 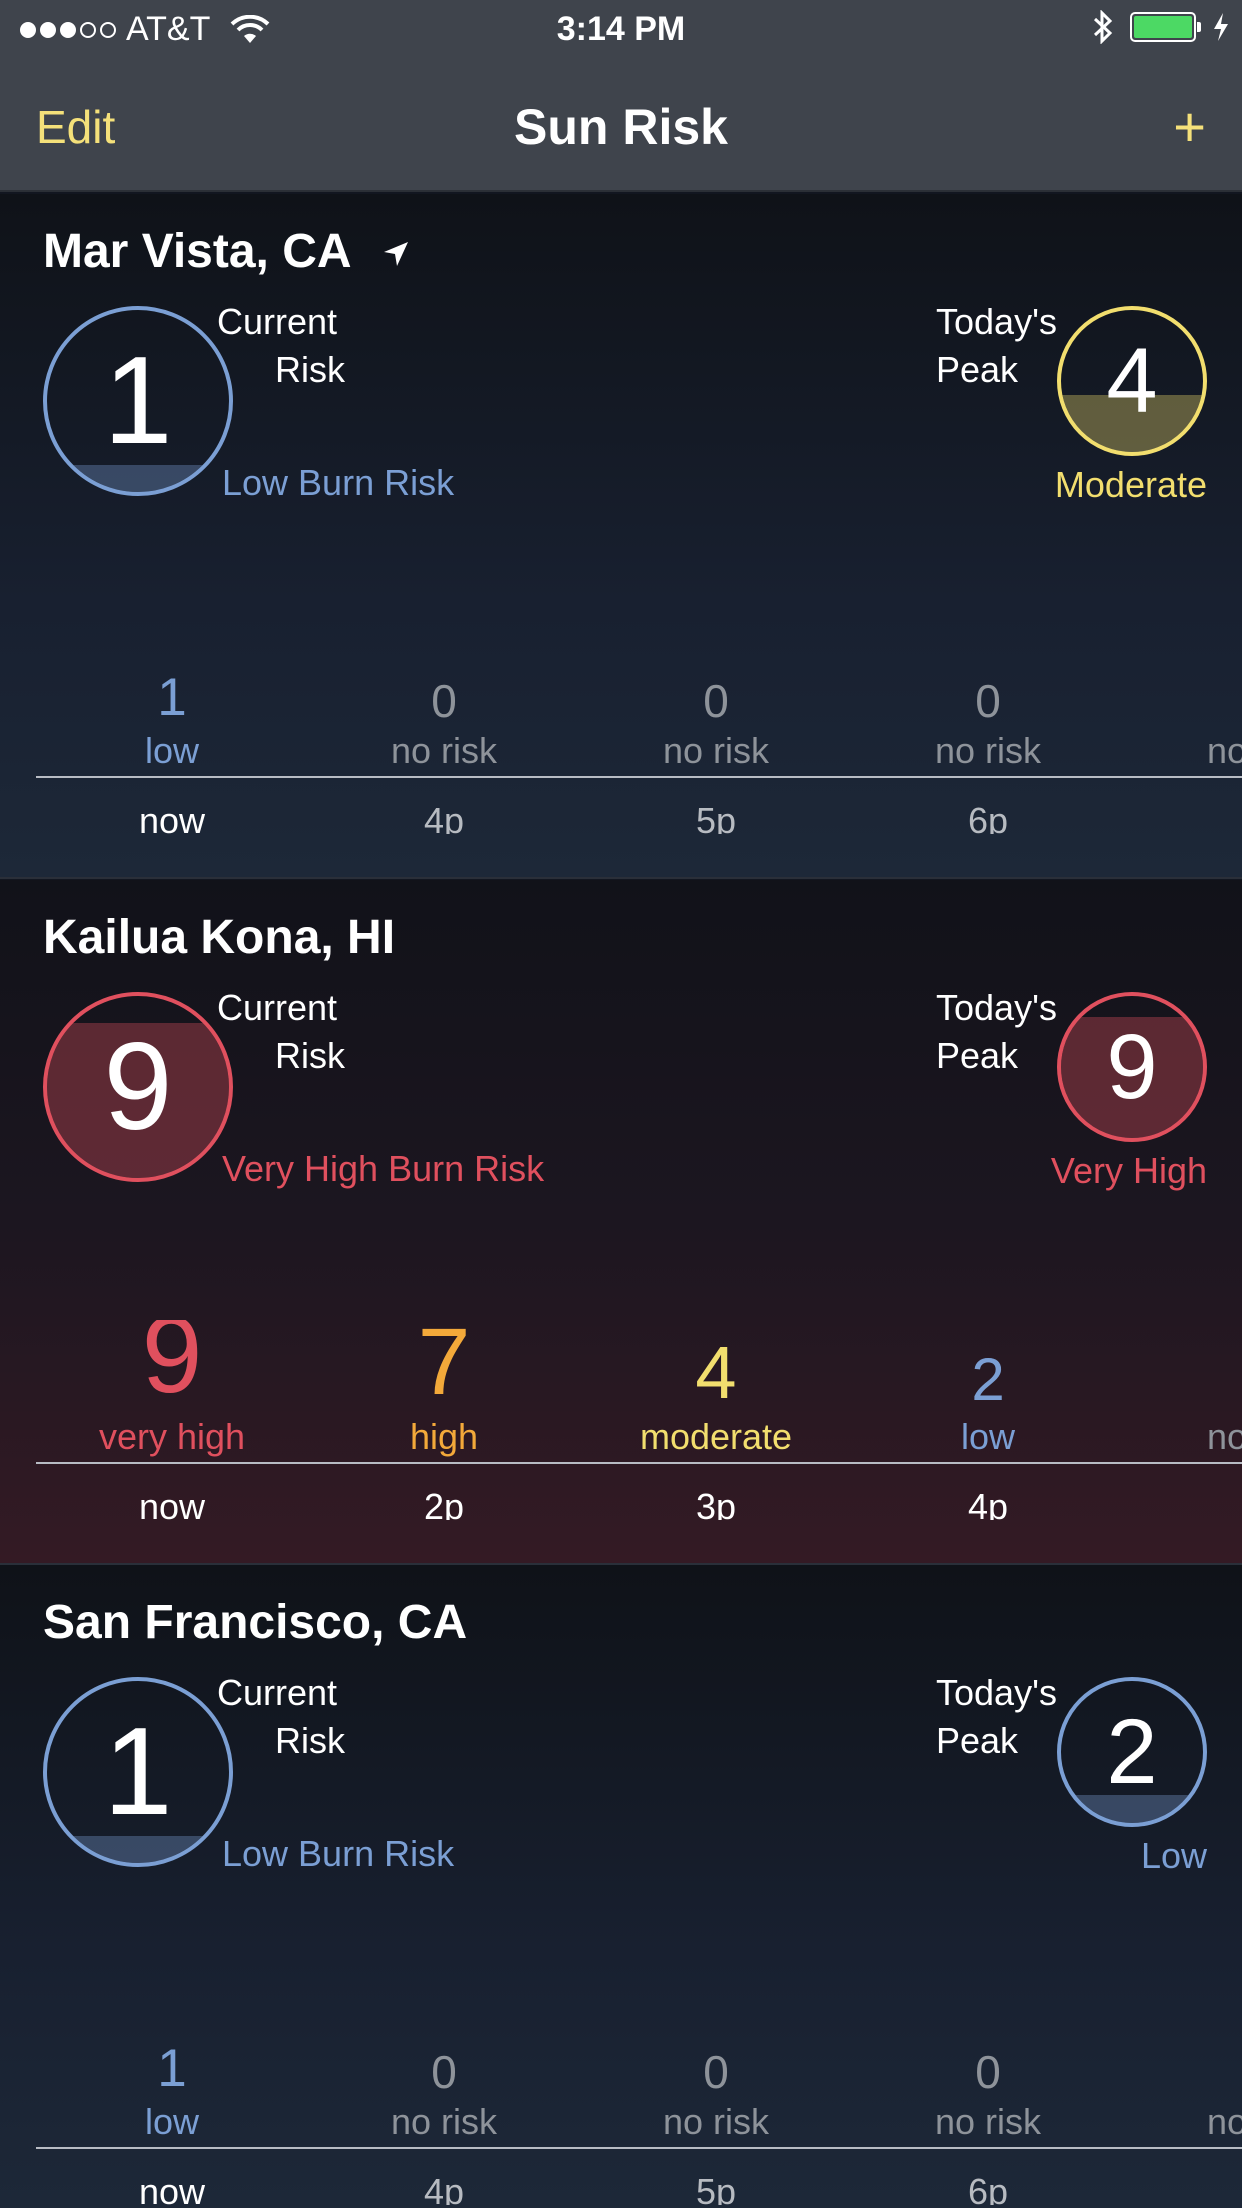 I want to click on current-risk-value: 9, so click(x=138, y=1087).